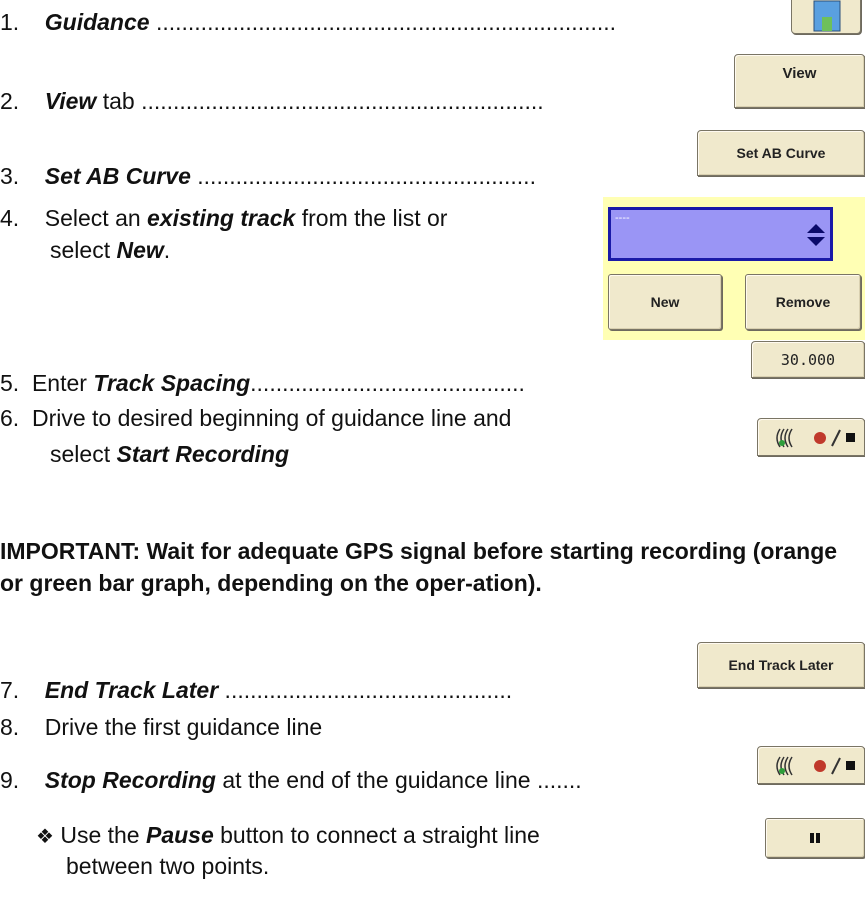 The image size is (865, 898). I want to click on step-text: Drive the first guidance line, so click(180, 727).